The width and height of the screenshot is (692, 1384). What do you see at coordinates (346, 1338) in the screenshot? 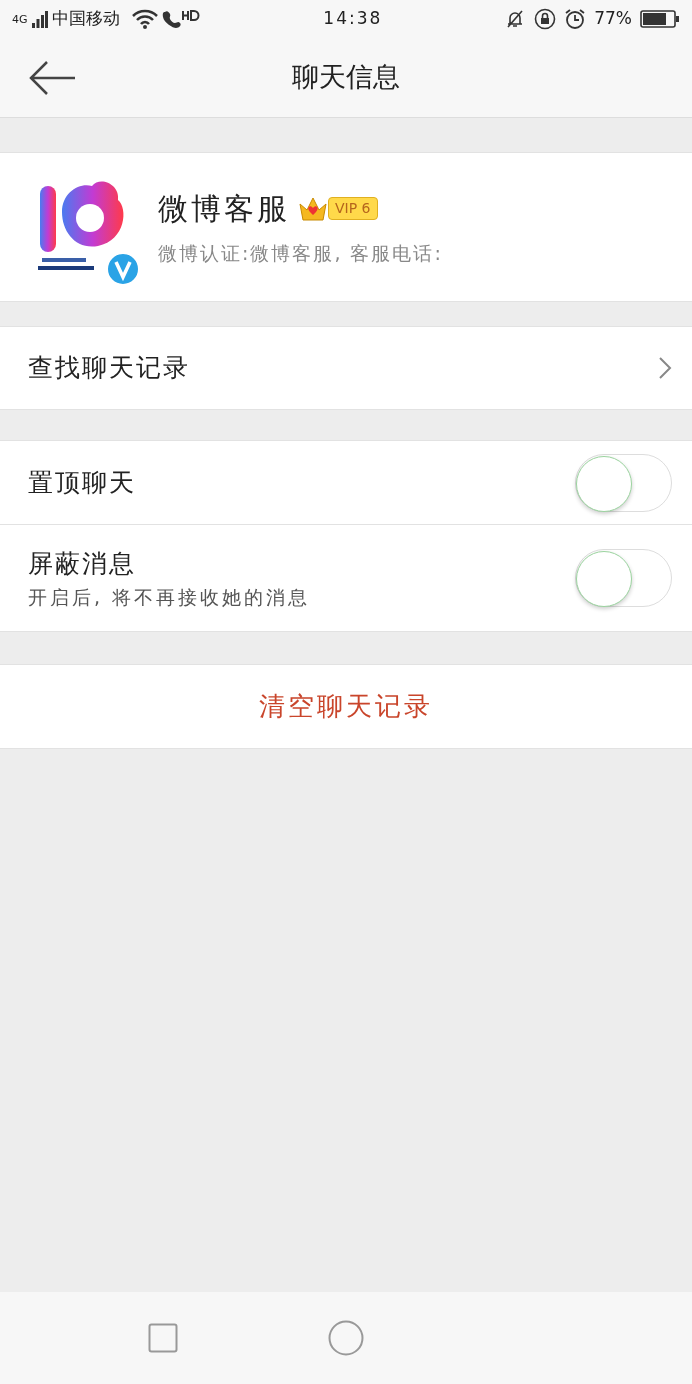
I see `home-button-icon` at bounding box center [346, 1338].